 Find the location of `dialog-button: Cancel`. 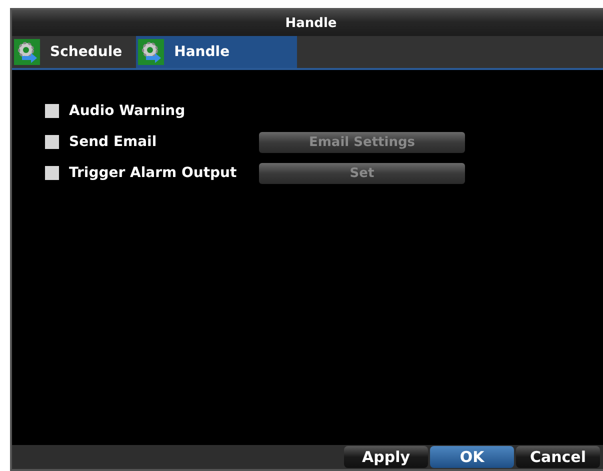

dialog-button: Cancel is located at coordinates (558, 457).